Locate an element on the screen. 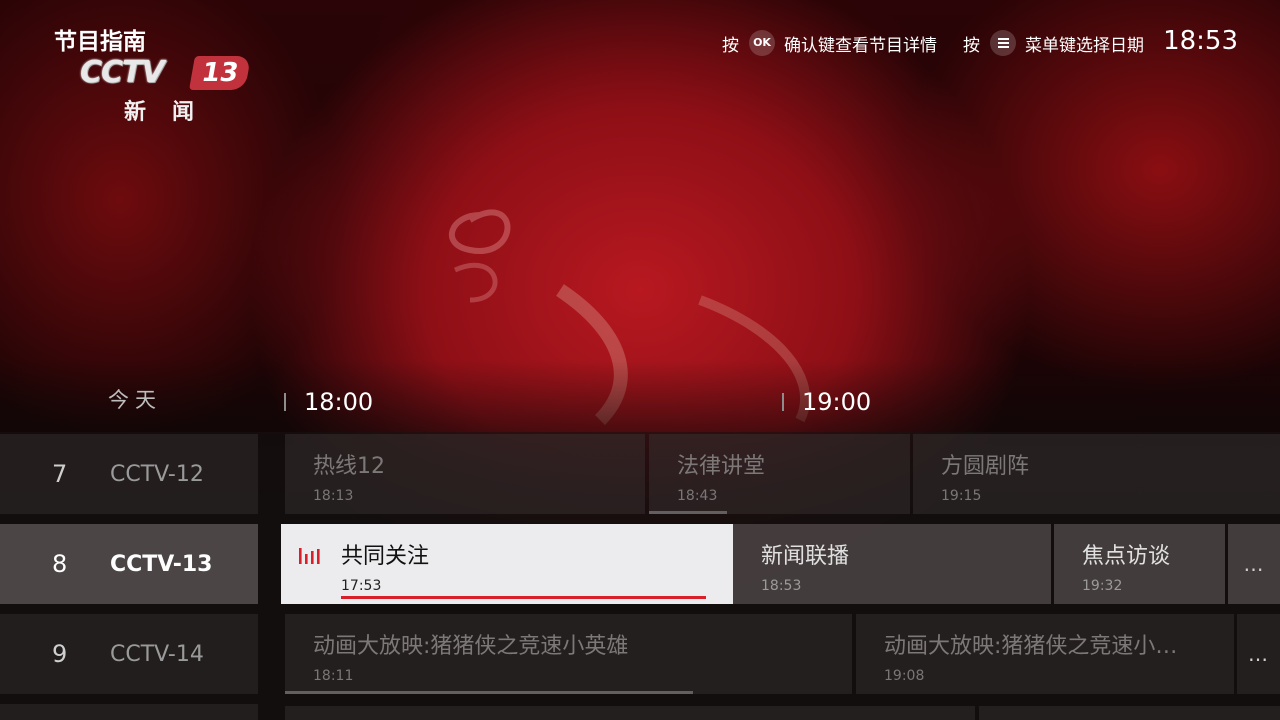  program-cell: 法律讲堂 18:43 is located at coordinates (779, 474).